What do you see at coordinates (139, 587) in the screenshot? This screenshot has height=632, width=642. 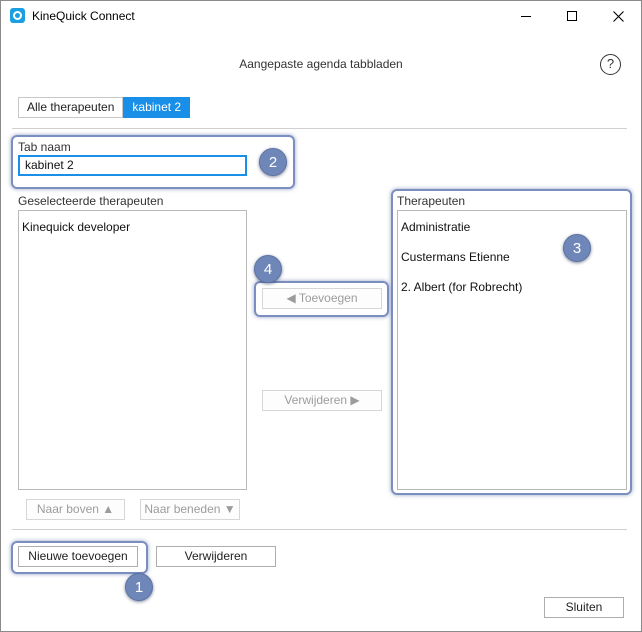 I see `annotation-badge-1: 1` at bounding box center [139, 587].